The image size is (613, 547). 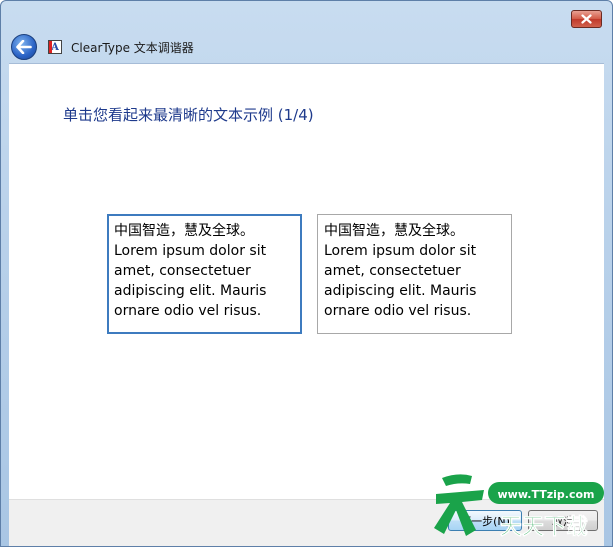 I want to click on window-title: ClearType 文本调谐器, so click(x=132, y=47).